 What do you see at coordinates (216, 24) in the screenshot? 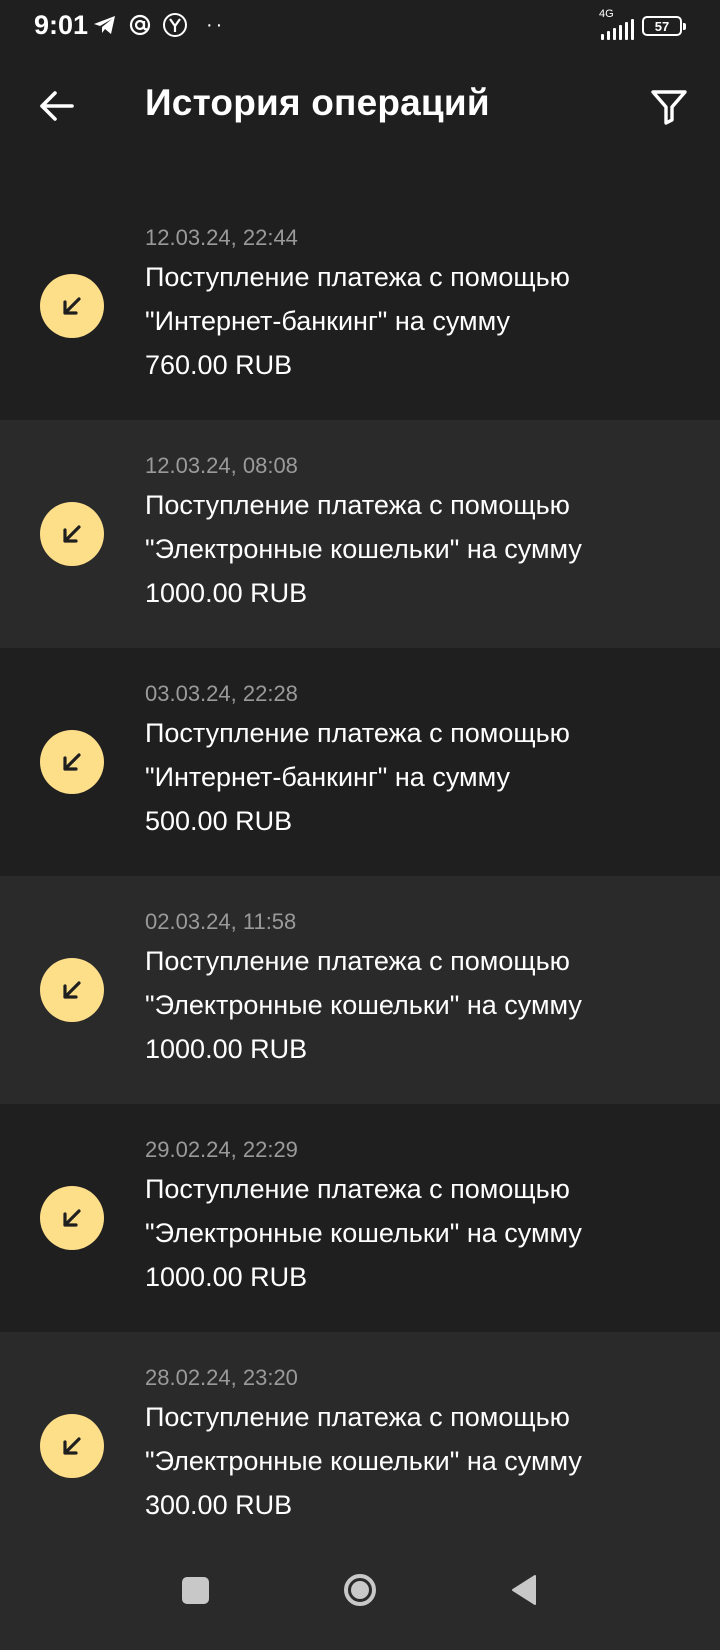
I see `more-dots-icon: ··` at bounding box center [216, 24].